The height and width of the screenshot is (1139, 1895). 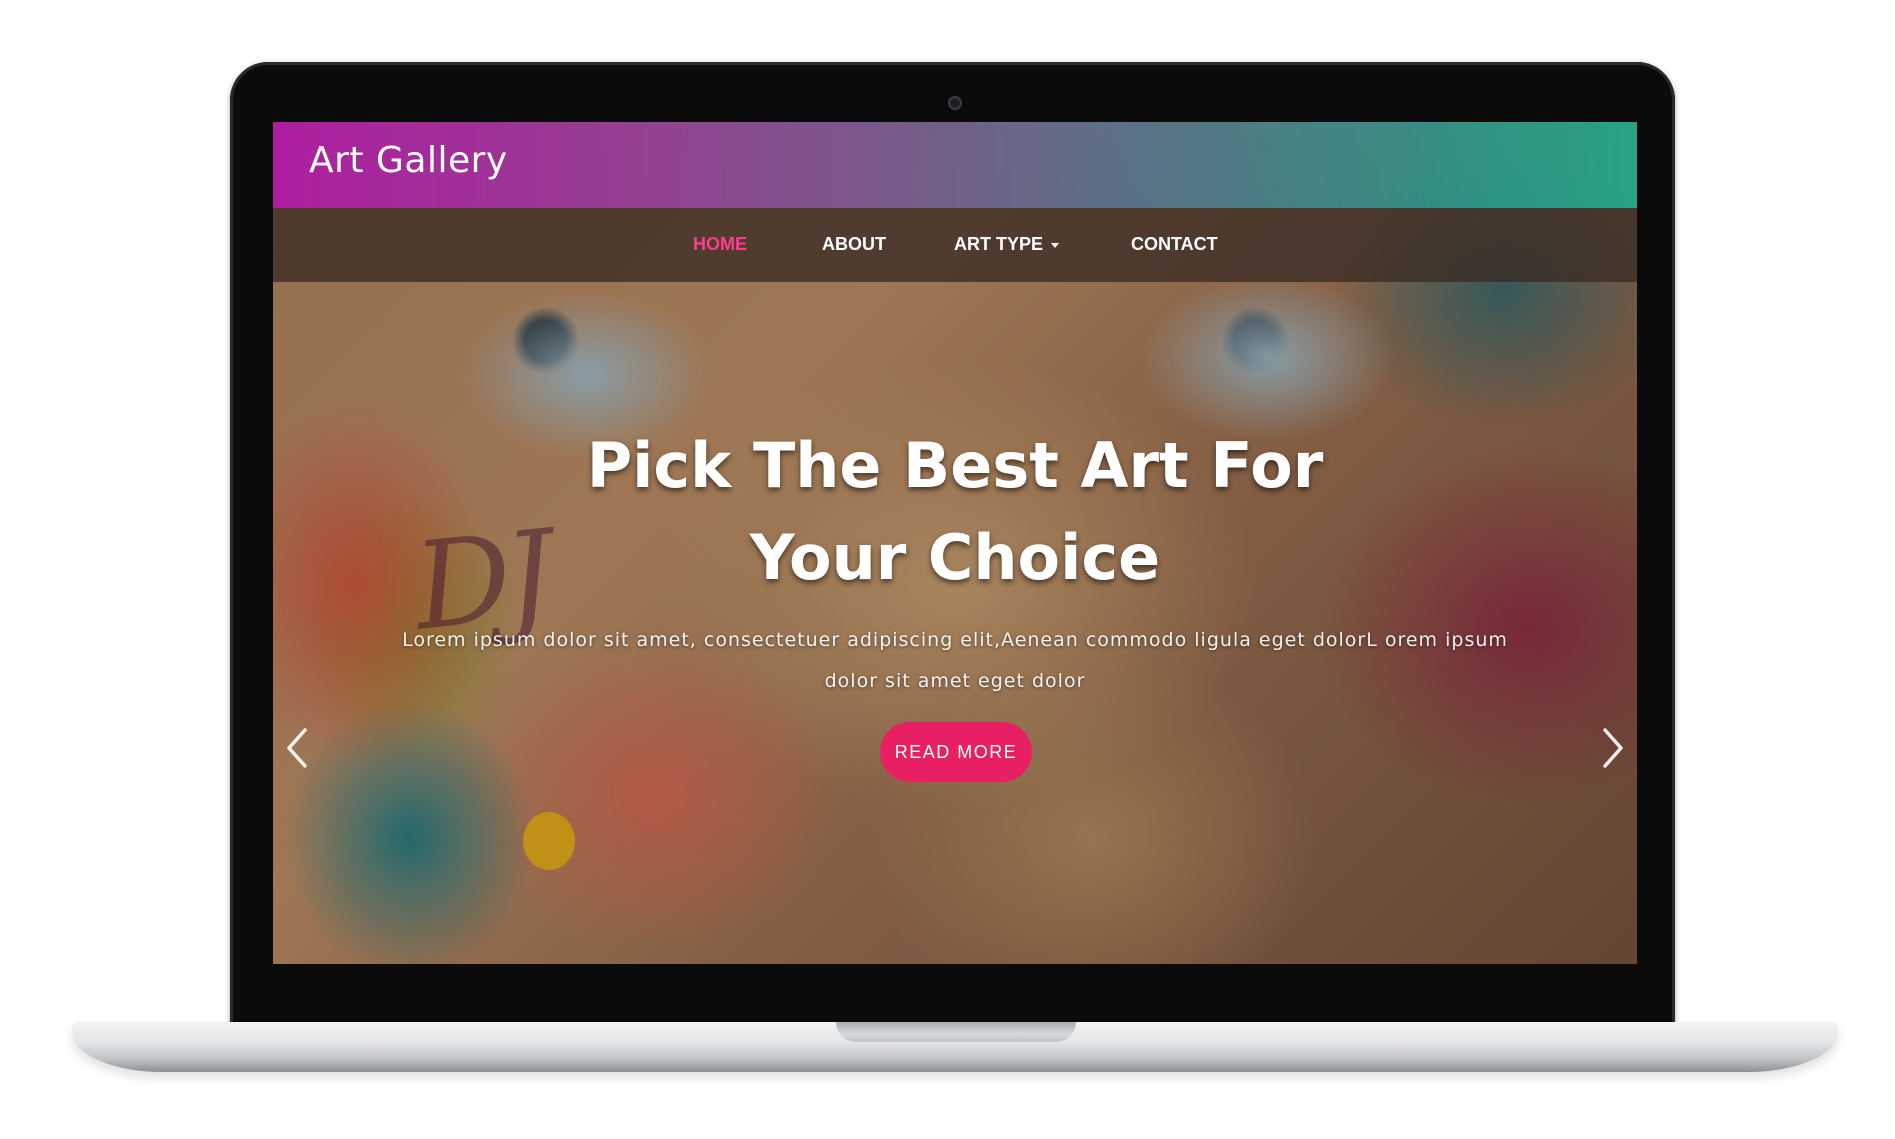 I want to click on chevron-left-icon, so click(x=297, y=748).